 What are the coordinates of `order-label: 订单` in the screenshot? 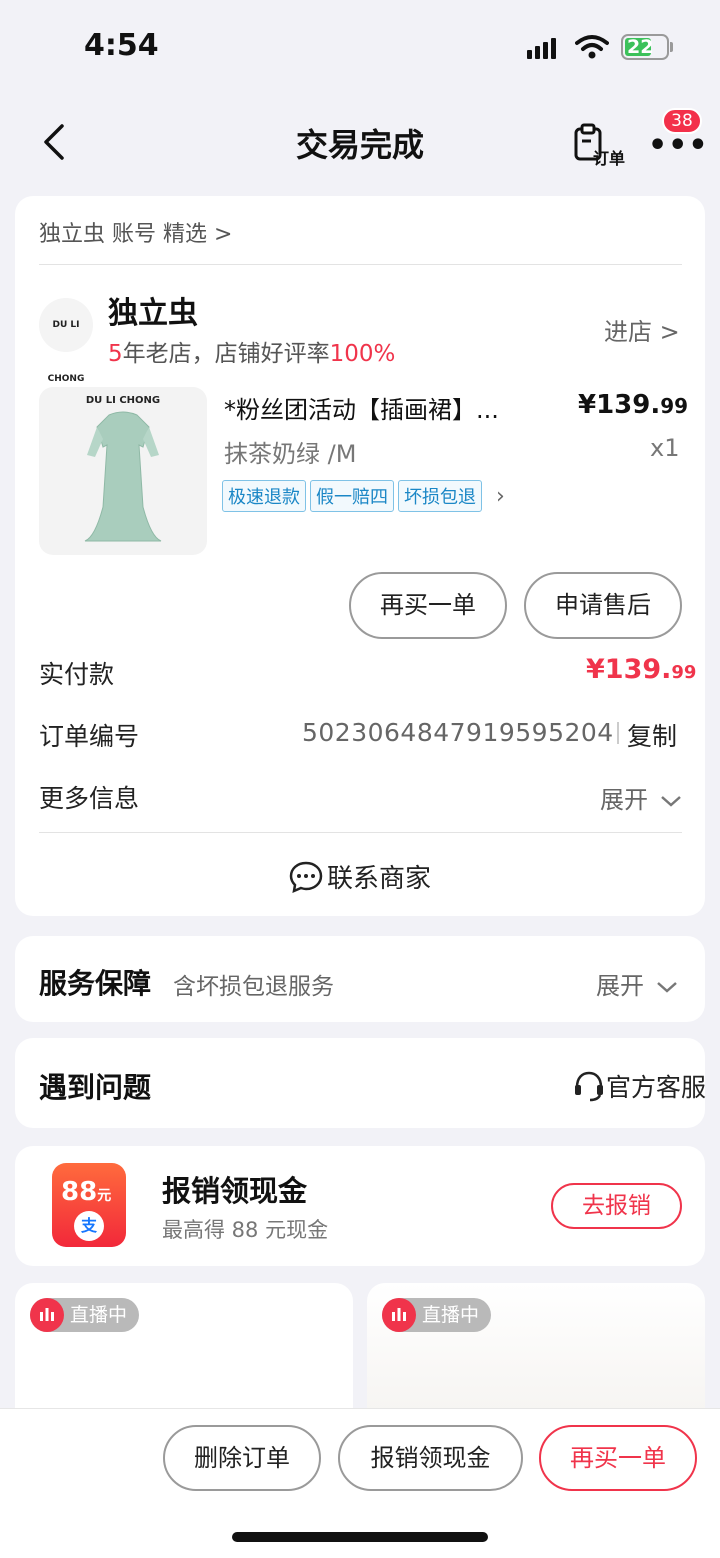 It's located at (609, 158).